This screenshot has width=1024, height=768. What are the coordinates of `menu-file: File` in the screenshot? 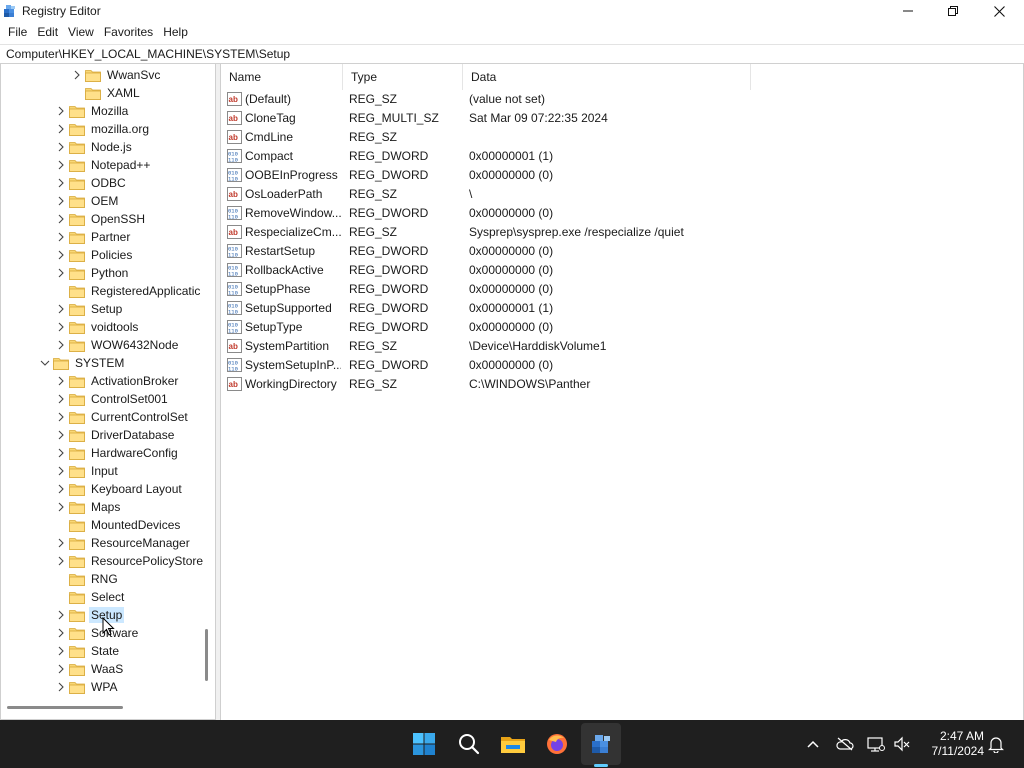 It's located at (17, 32).